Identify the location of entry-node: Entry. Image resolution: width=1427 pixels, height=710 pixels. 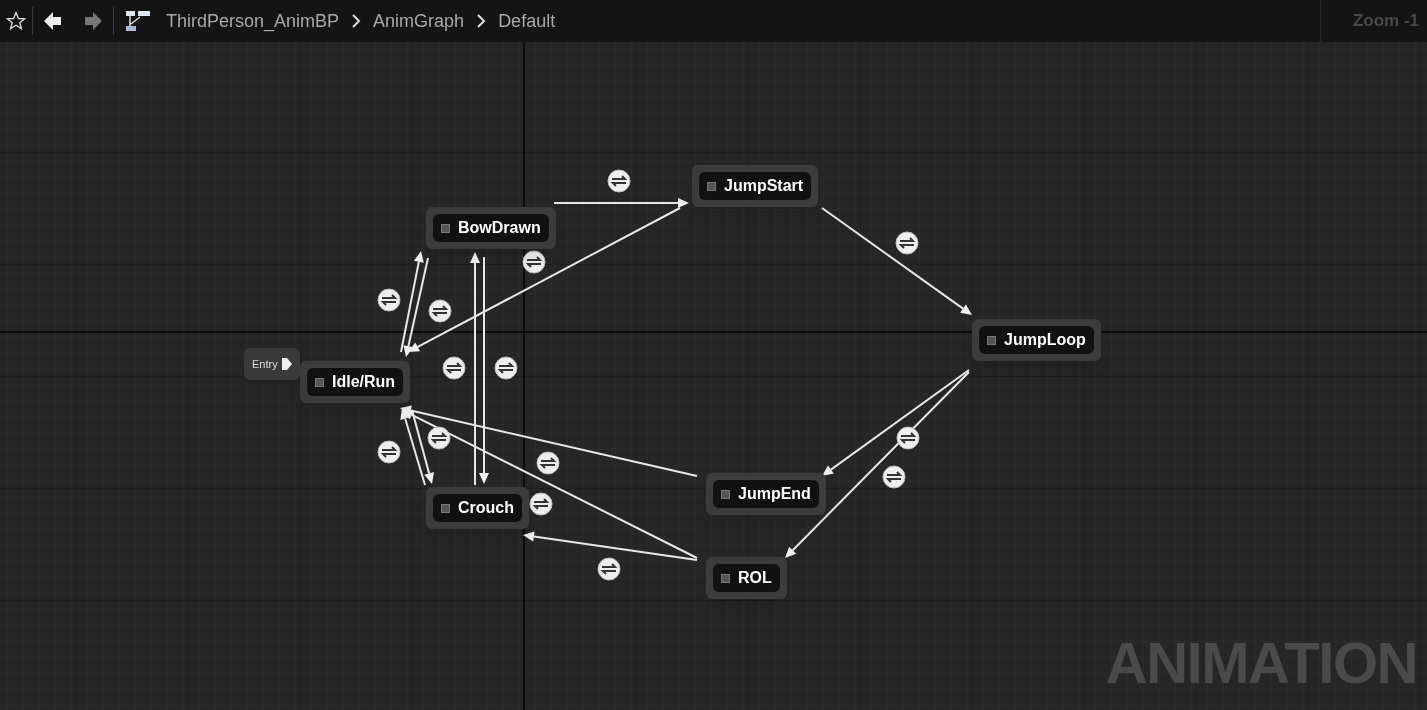
(272, 364).